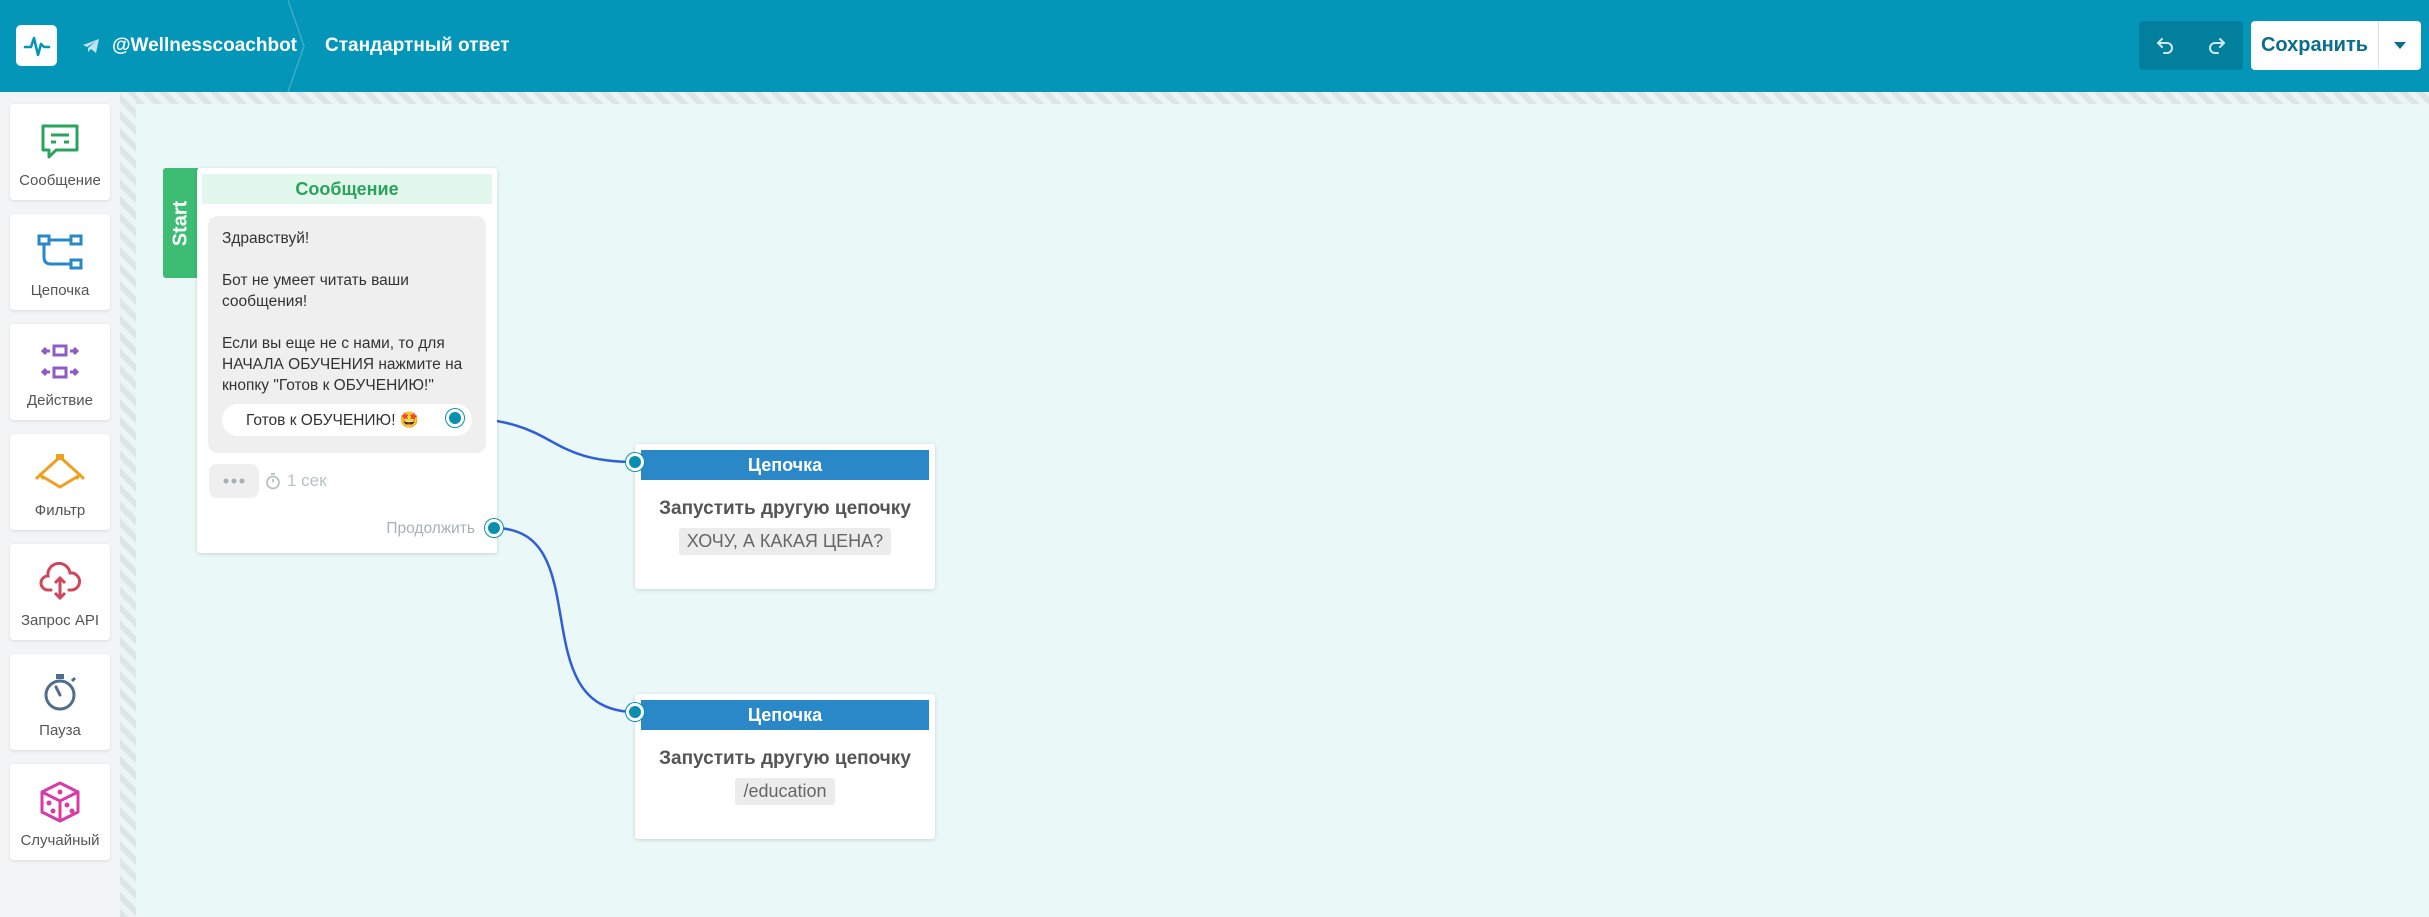  I want to click on typing-indicator, so click(234, 481).